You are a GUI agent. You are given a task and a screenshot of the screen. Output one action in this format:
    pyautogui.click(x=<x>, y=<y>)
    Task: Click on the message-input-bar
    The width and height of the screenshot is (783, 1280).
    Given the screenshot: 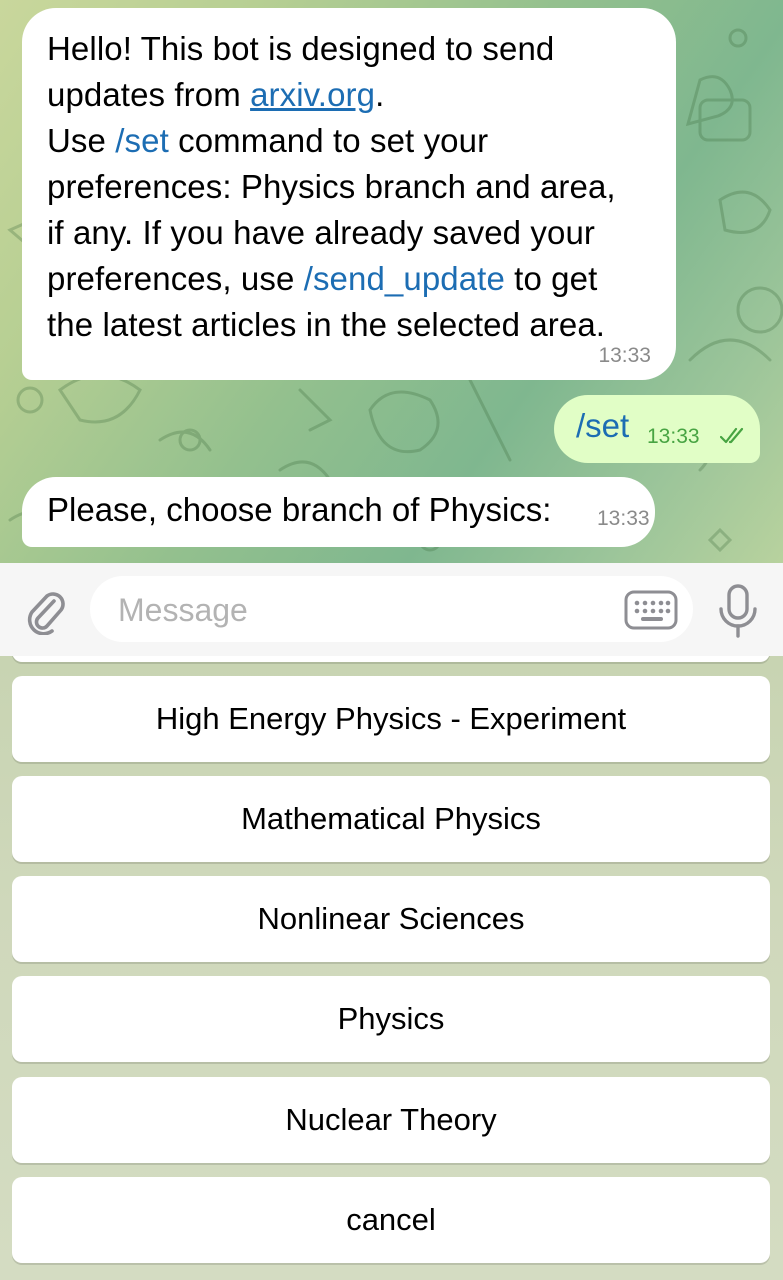 What is the action you would take?
    pyautogui.click(x=391, y=609)
    